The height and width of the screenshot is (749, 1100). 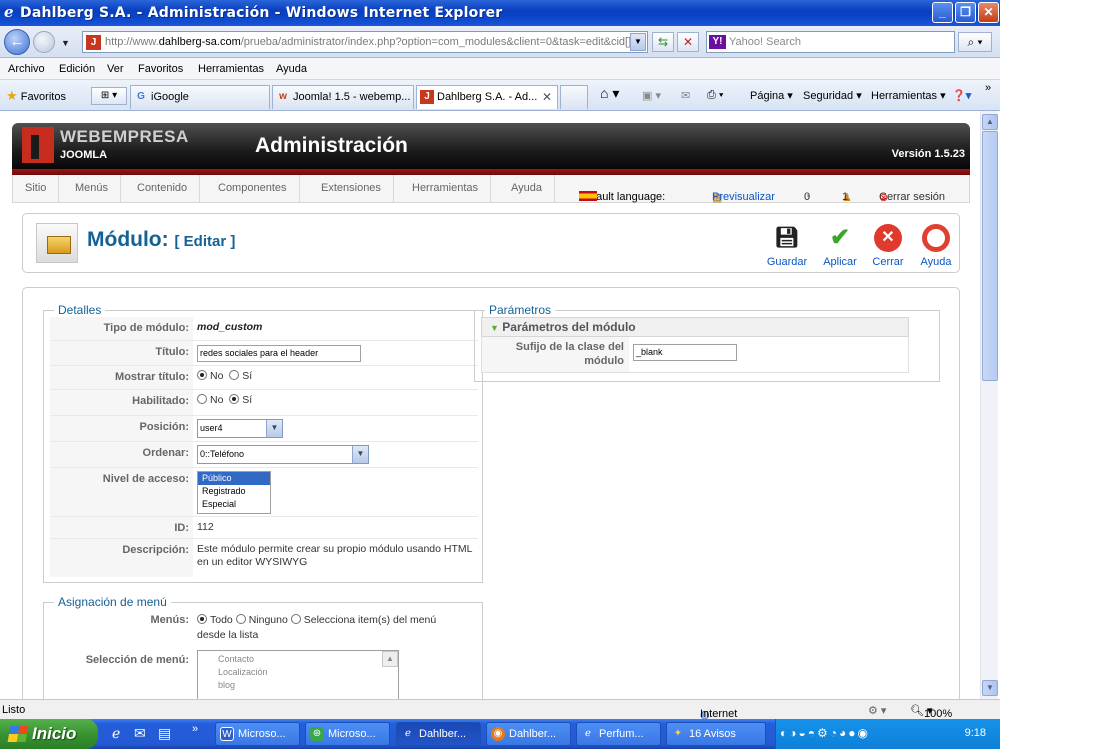 I want to click on zoom-control: 🔍︎ 100% ▾, so click(x=931, y=712).